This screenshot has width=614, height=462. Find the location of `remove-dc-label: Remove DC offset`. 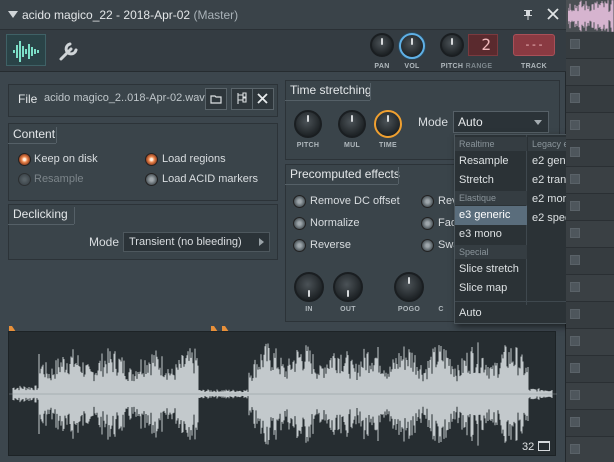

remove-dc-label: Remove DC offset is located at coordinates (355, 201).